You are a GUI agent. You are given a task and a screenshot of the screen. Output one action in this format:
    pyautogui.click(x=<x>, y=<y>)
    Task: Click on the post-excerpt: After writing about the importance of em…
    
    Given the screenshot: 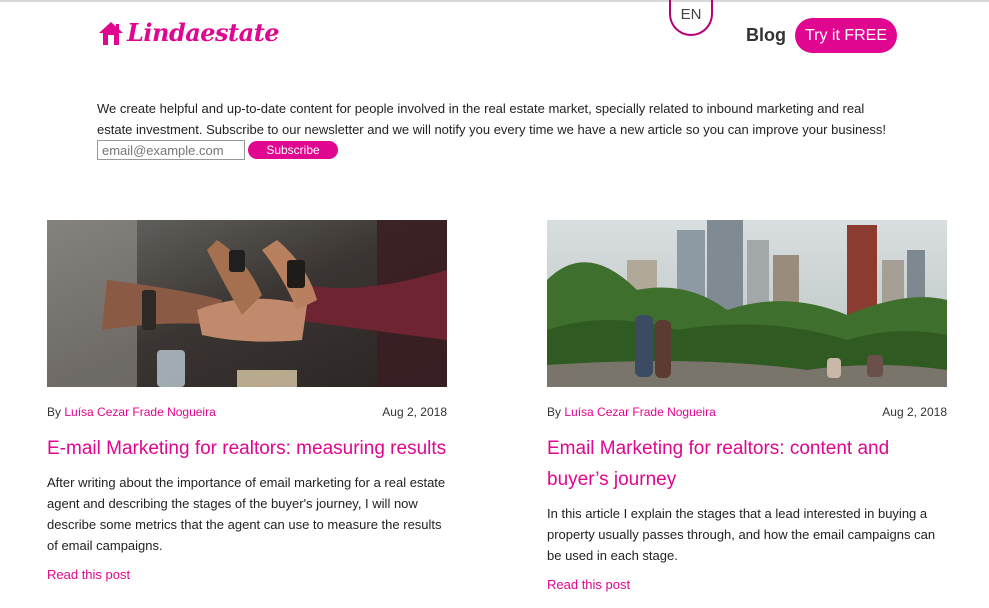 What is the action you would take?
    pyautogui.click(x=246, y=514)
    